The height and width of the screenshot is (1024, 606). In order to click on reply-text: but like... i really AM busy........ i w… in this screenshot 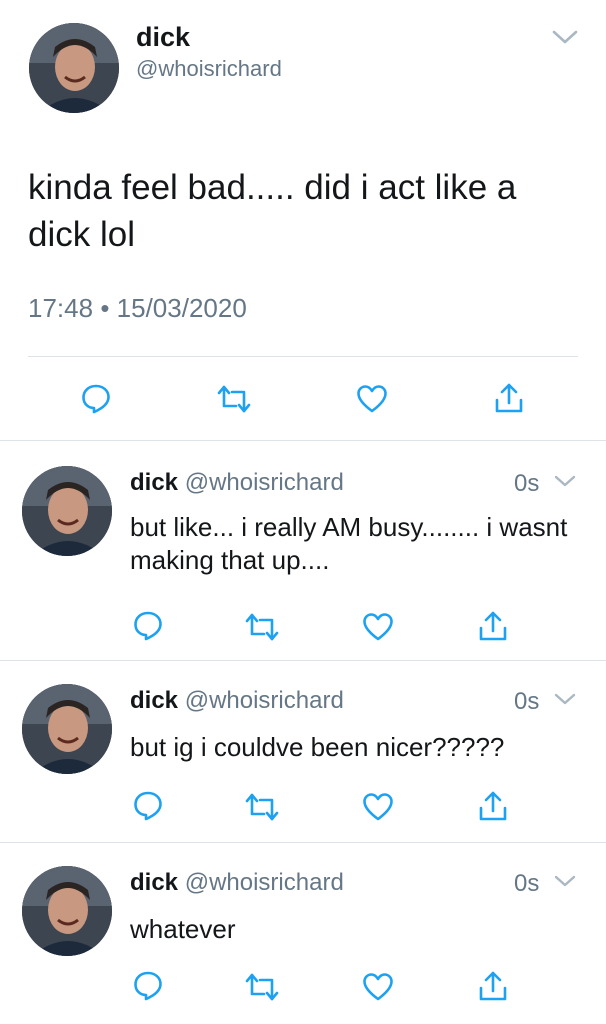, I will do `click(349, 543)`.